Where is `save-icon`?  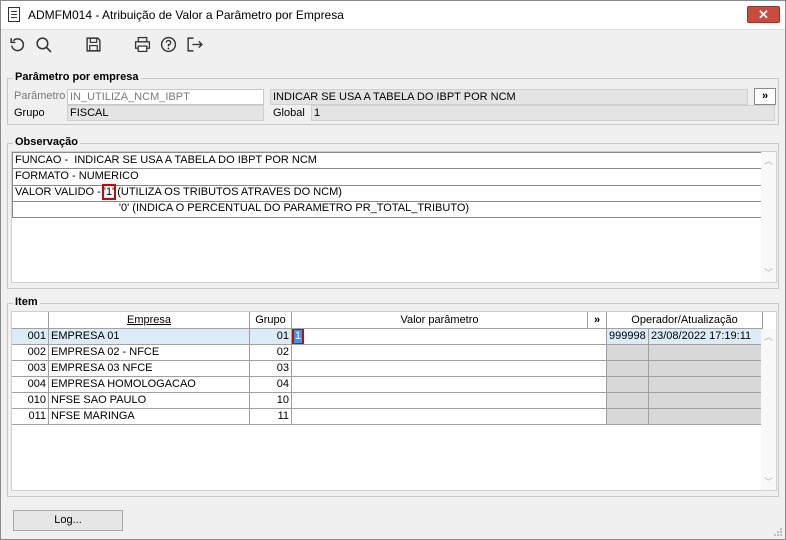 save-icon is located at coordinates (93, 44).